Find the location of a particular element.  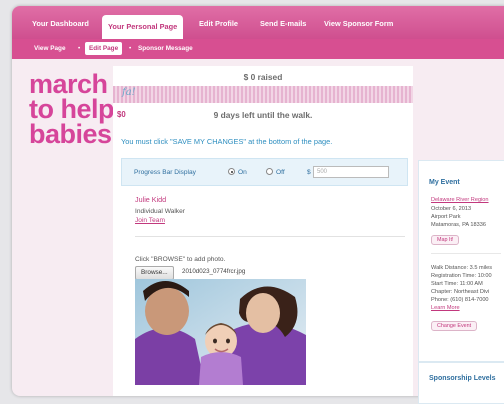

amount-raised: $ 0 raised is located at coordinates (263, 77).